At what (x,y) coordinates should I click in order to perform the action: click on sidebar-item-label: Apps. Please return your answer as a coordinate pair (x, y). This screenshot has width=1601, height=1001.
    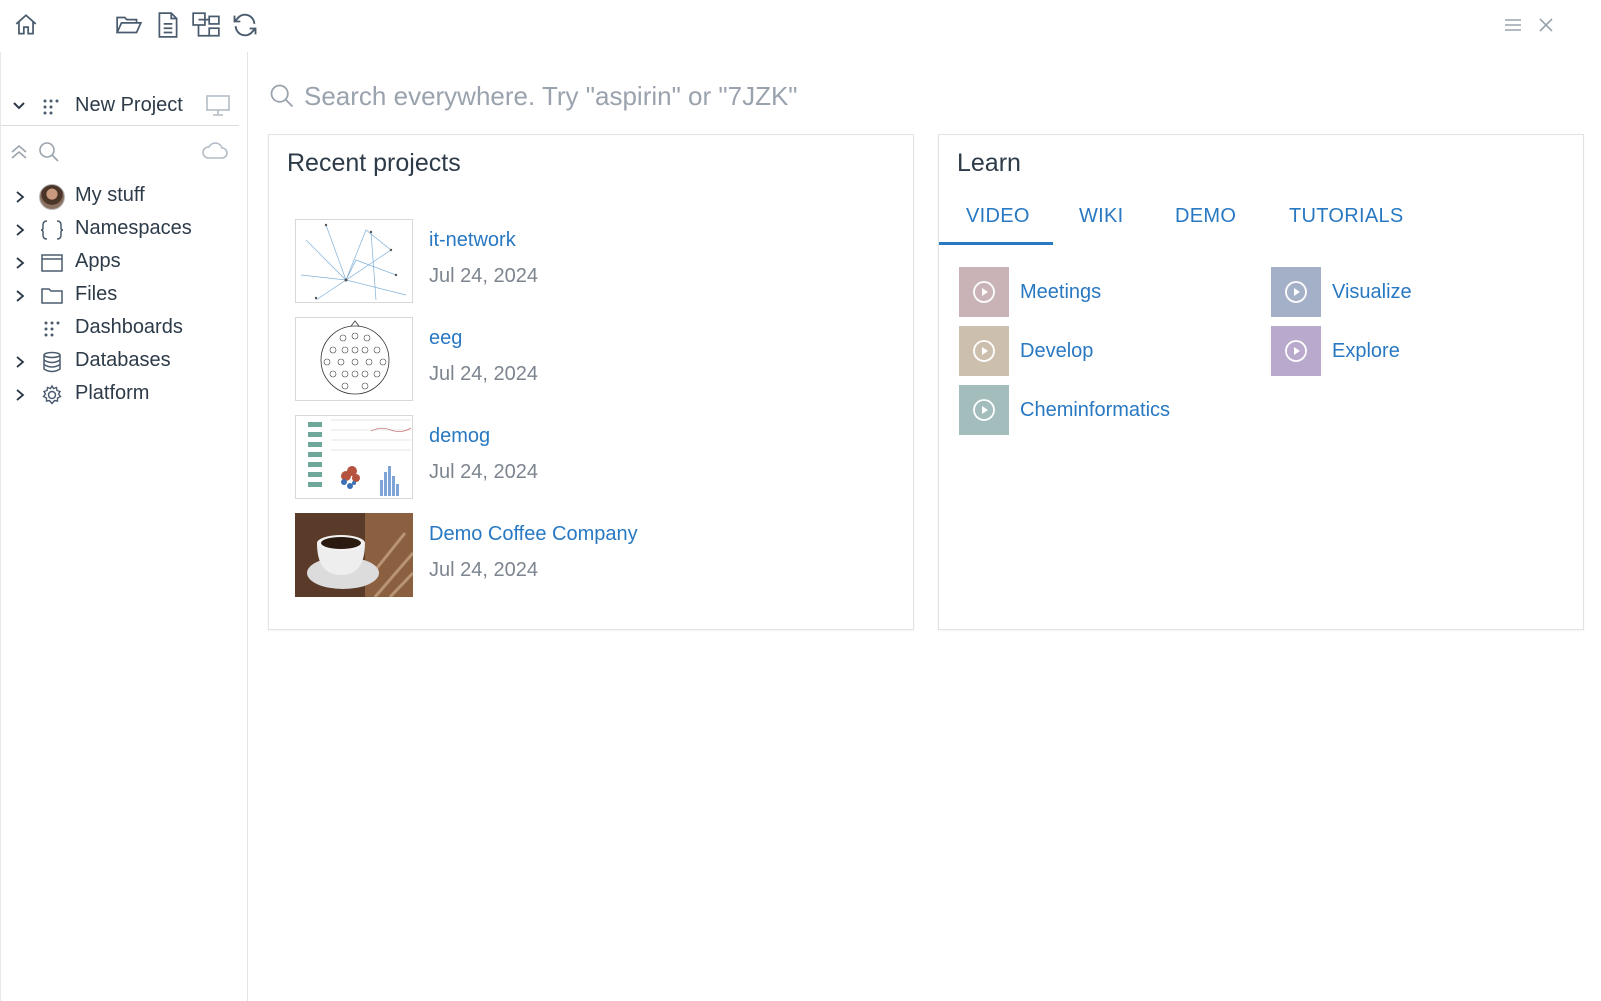
    Looking at the image, I should click on (98, 261).